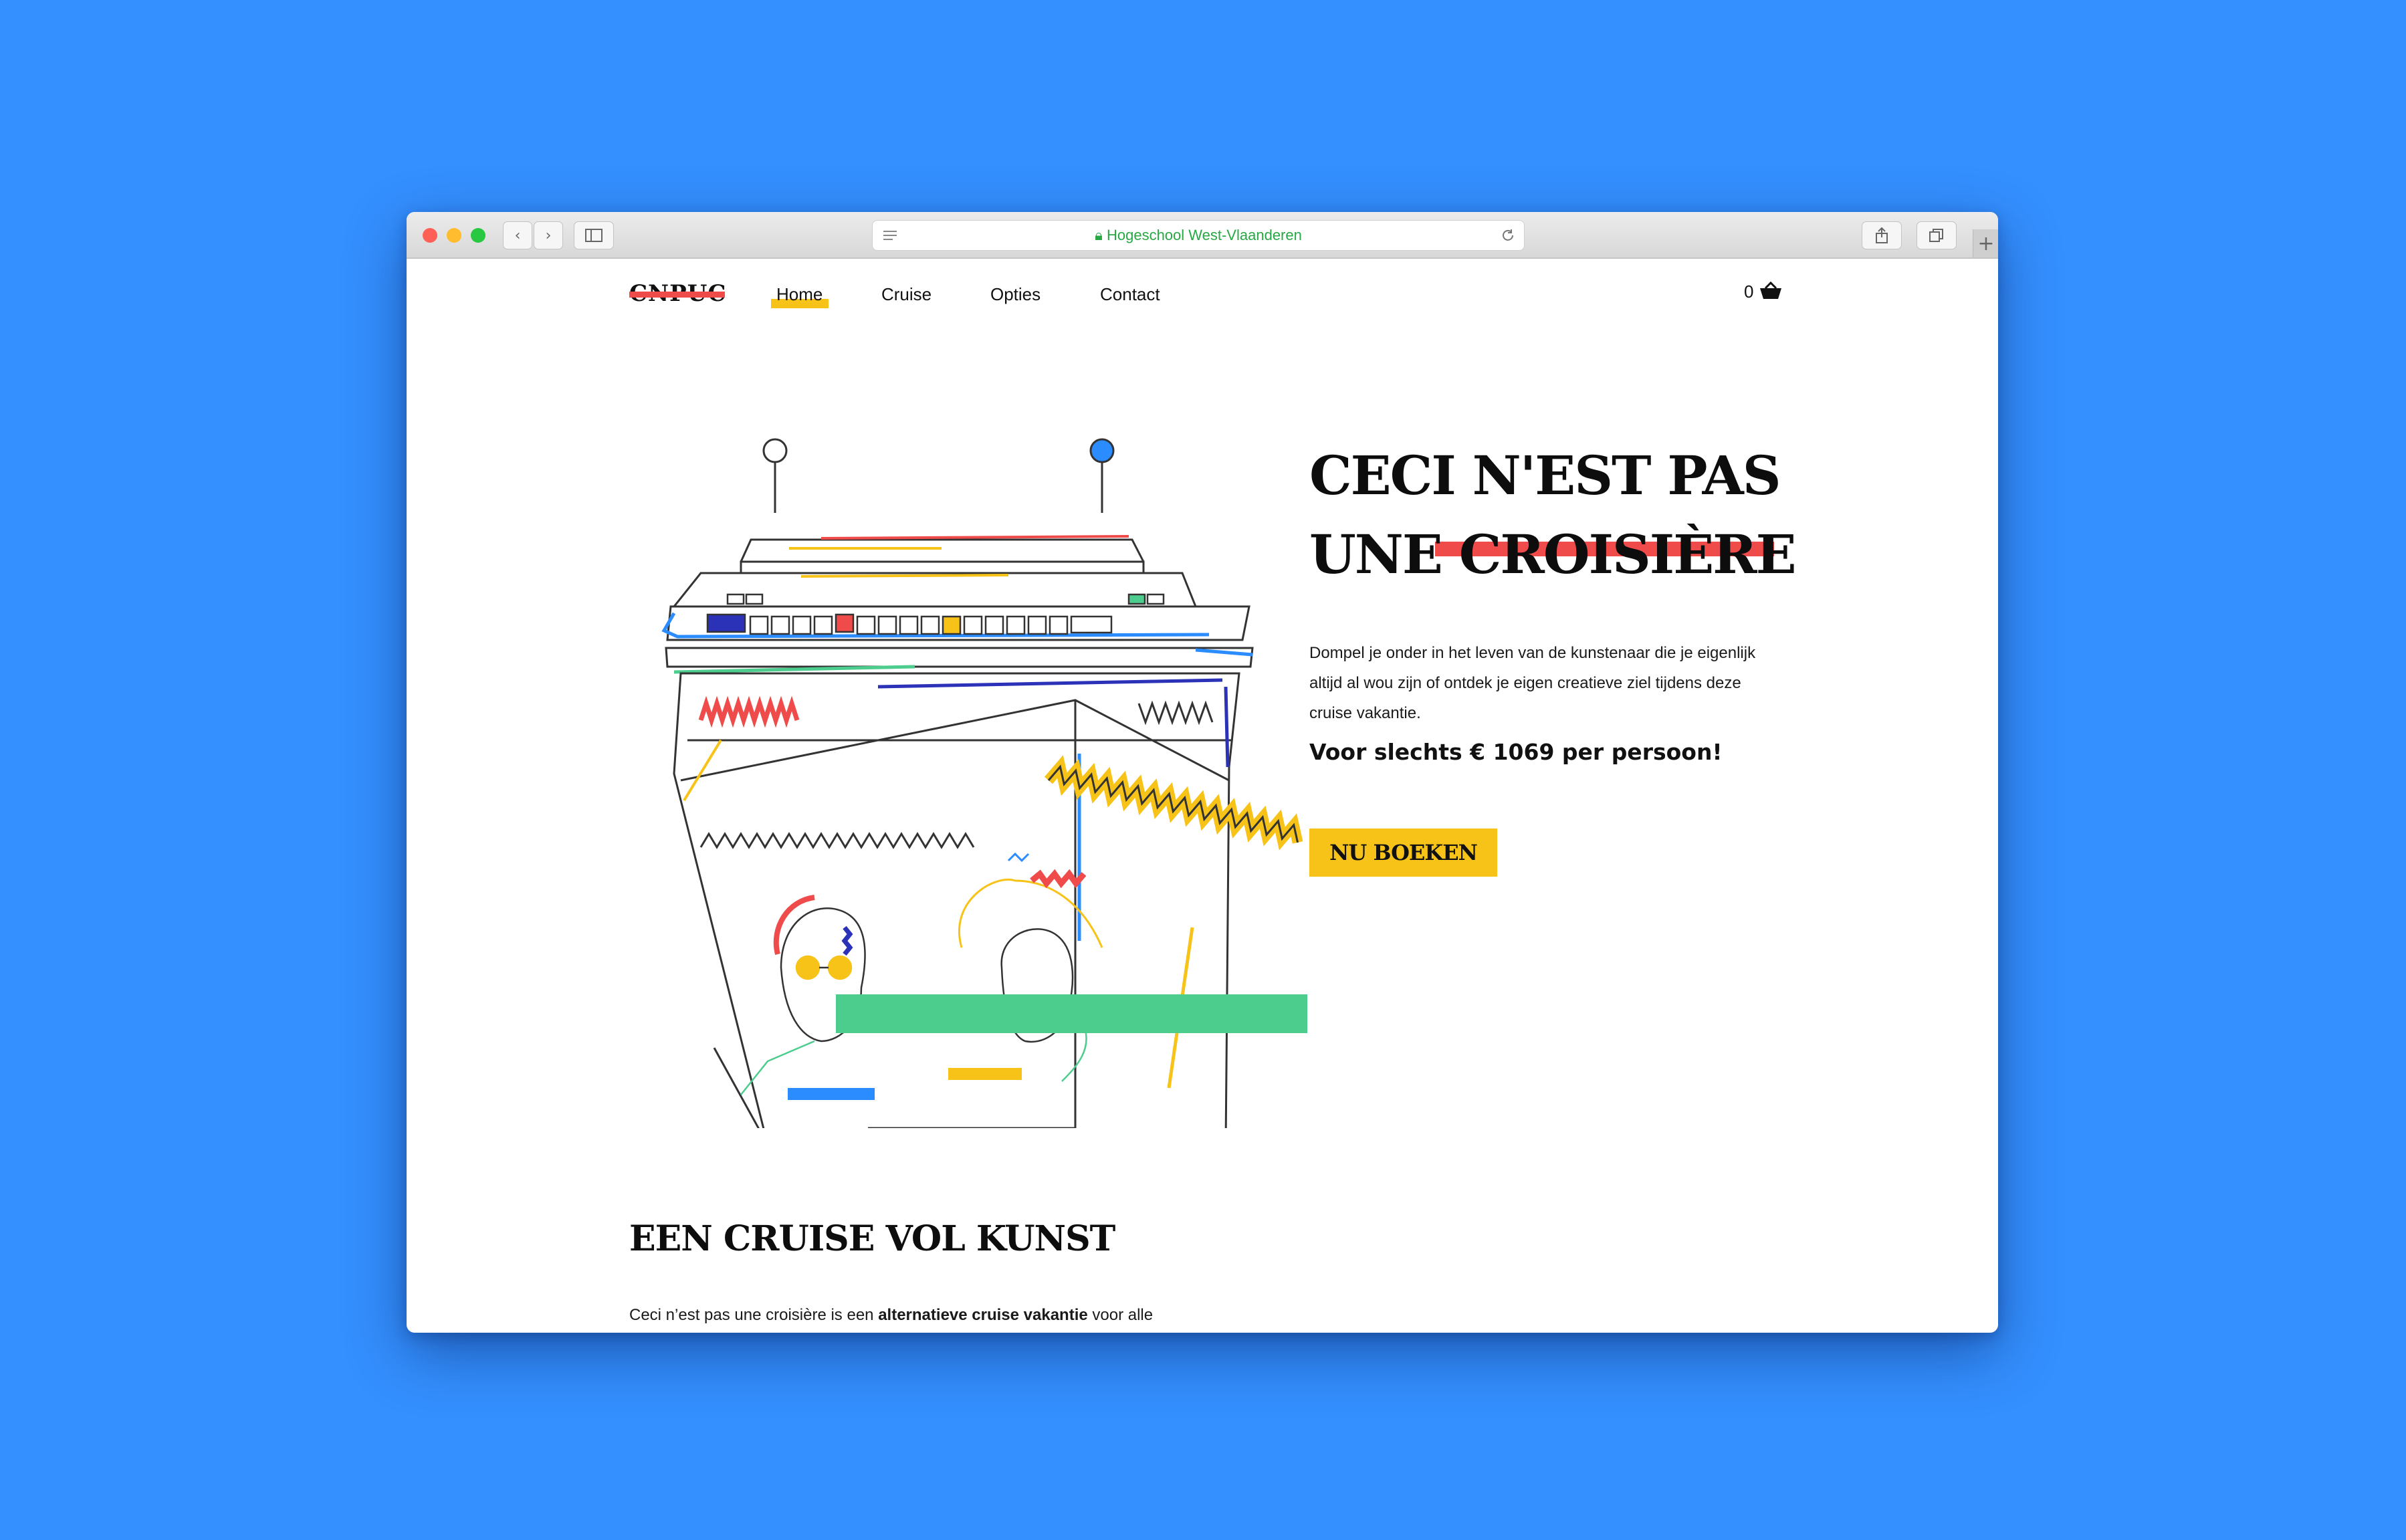 The width and height of the screenshot is (2406, 1540). Describe the element at coordinates (1545, 475) in the screenshot. I see `hero-title-line-1: CECI N'EST PAS` at that location.